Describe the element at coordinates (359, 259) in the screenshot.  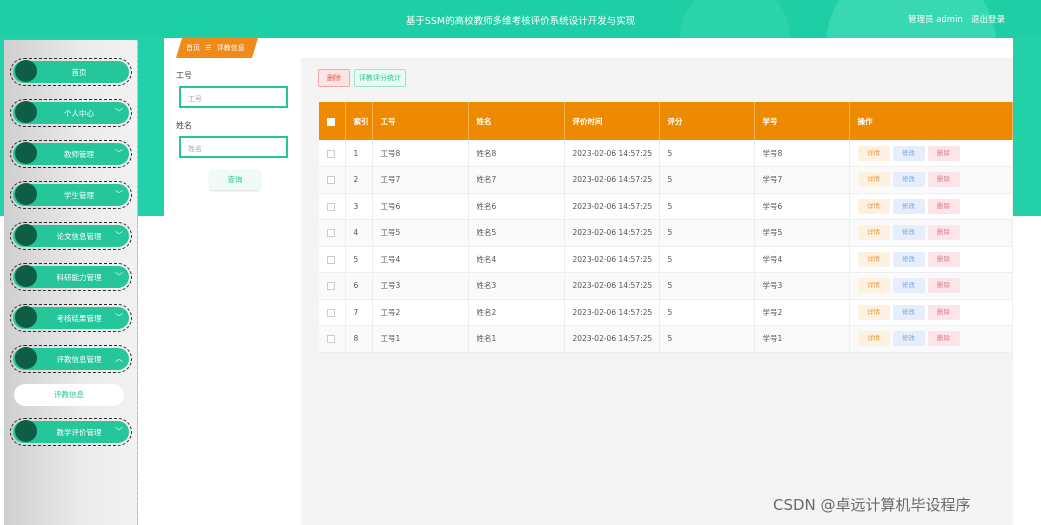
I see `cell-index: 5` at that location.